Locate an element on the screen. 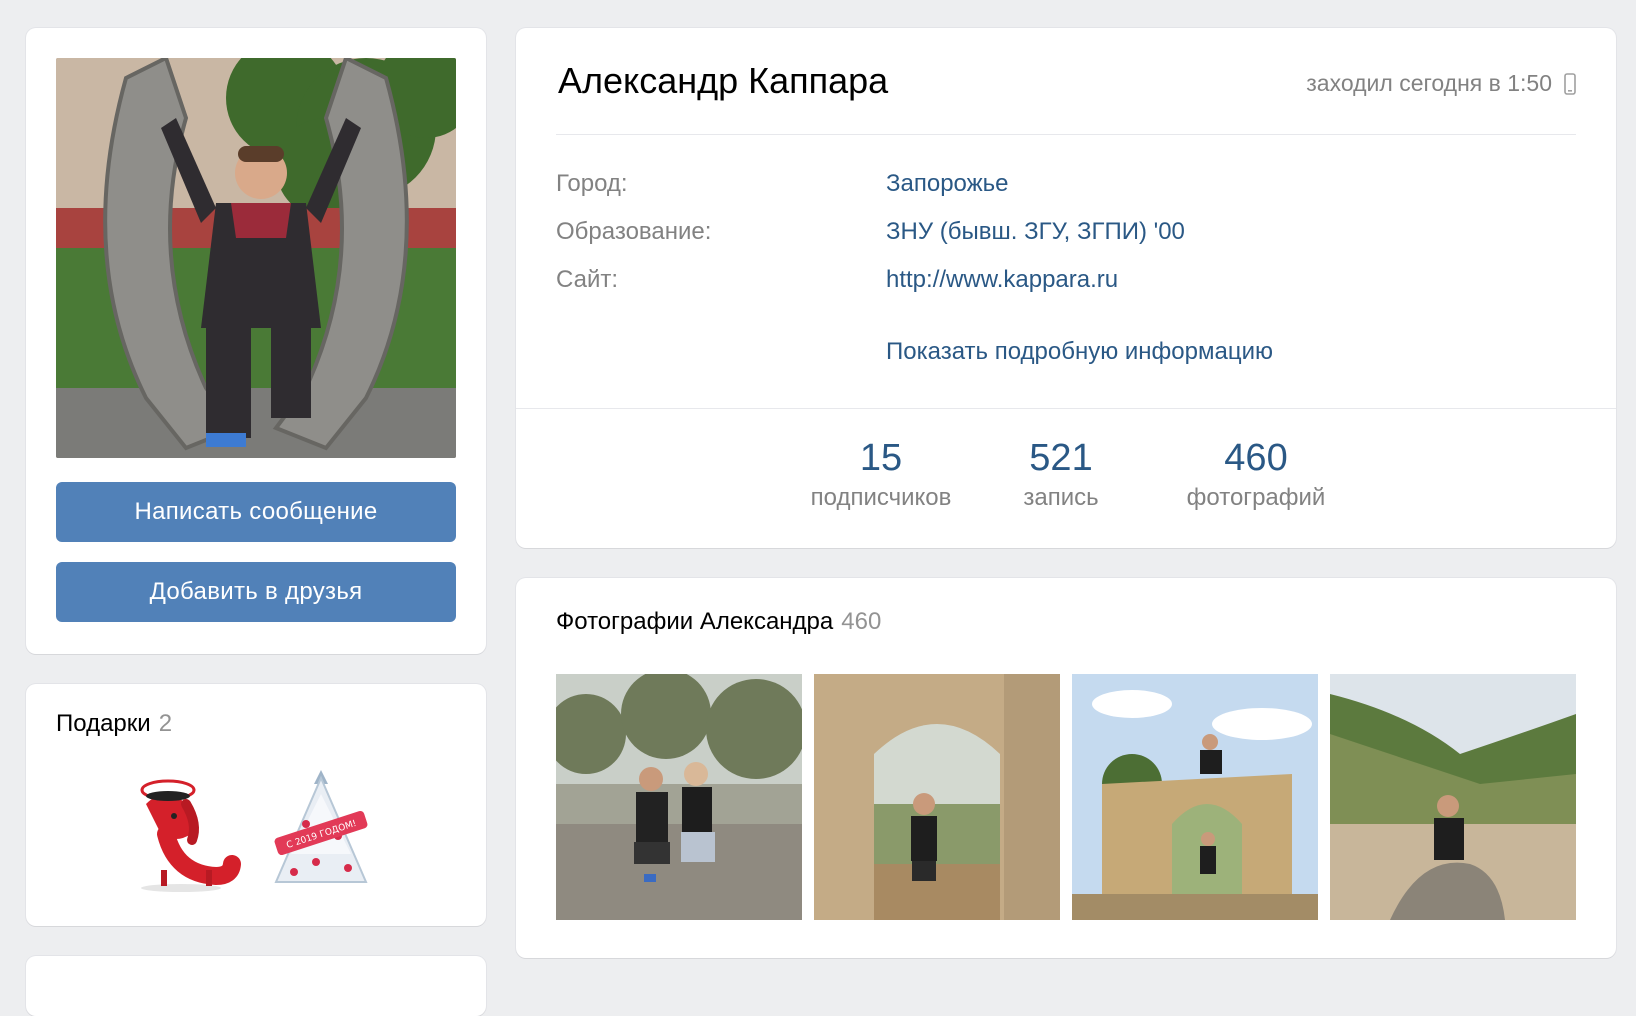 This screenshot has height=1016, width=1636. photos-header: Фотографии Александра 460 is located at coordinates (718, 622).